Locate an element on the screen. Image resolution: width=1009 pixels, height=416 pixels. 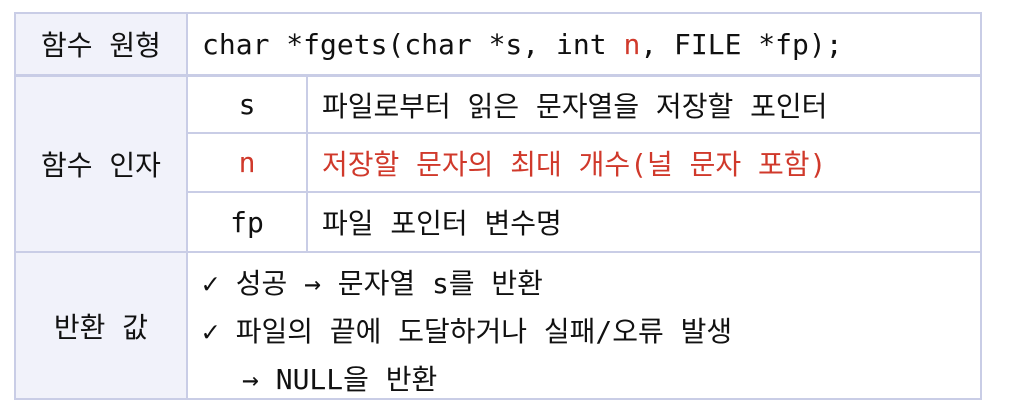
arguments-label: 함수 인자 is located at coordinates (101, 164).